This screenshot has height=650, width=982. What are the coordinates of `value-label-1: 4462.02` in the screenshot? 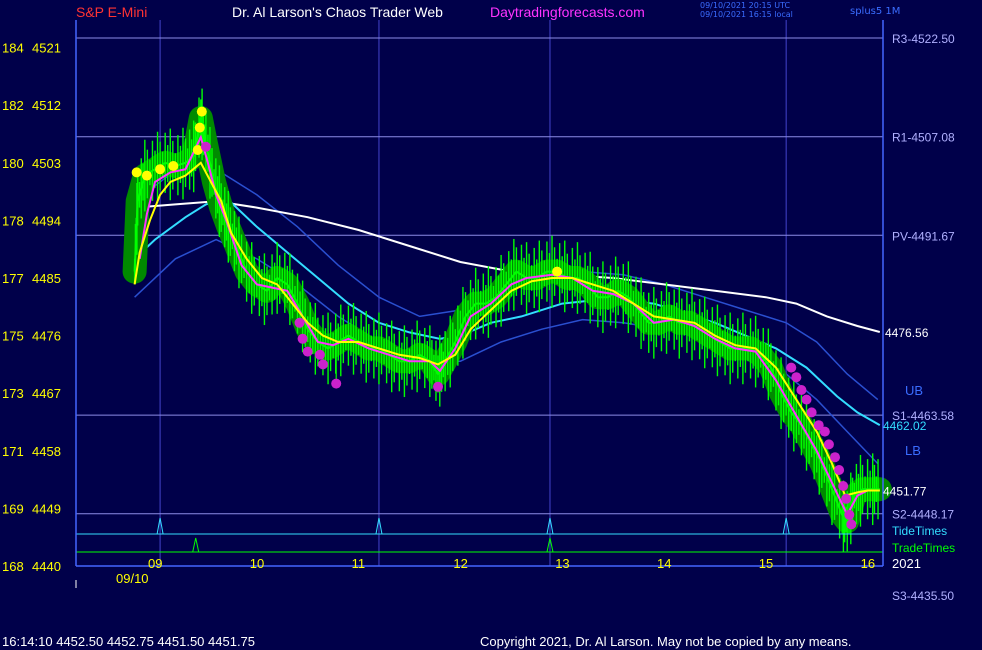 It's located at (905, 426).